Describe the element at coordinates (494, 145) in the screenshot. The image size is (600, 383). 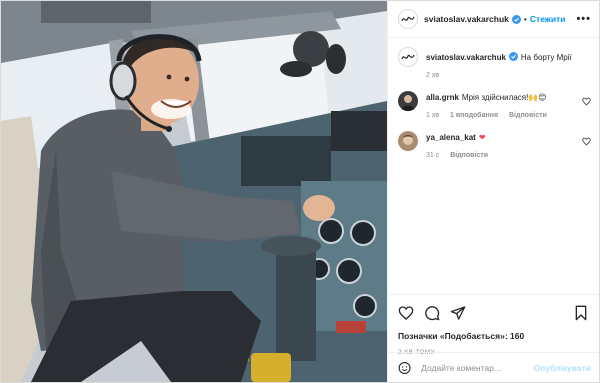
I see `comment-row: ya_alena_kat ❤ 31 с Відповісти` at that location.